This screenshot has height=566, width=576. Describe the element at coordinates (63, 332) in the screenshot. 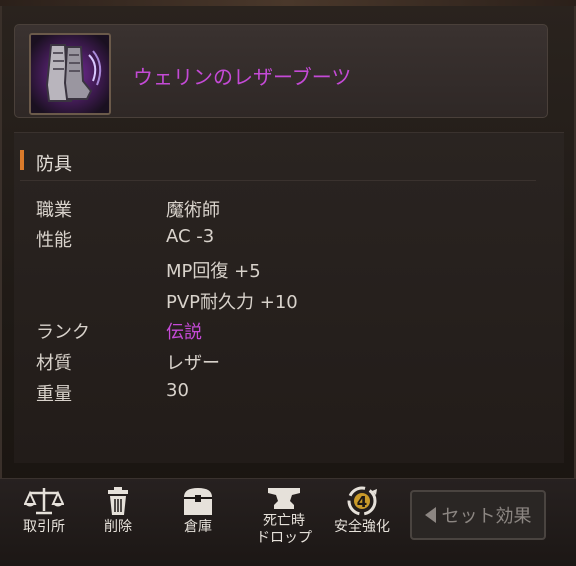

I see `stat-label-rank: ランク` at that location.